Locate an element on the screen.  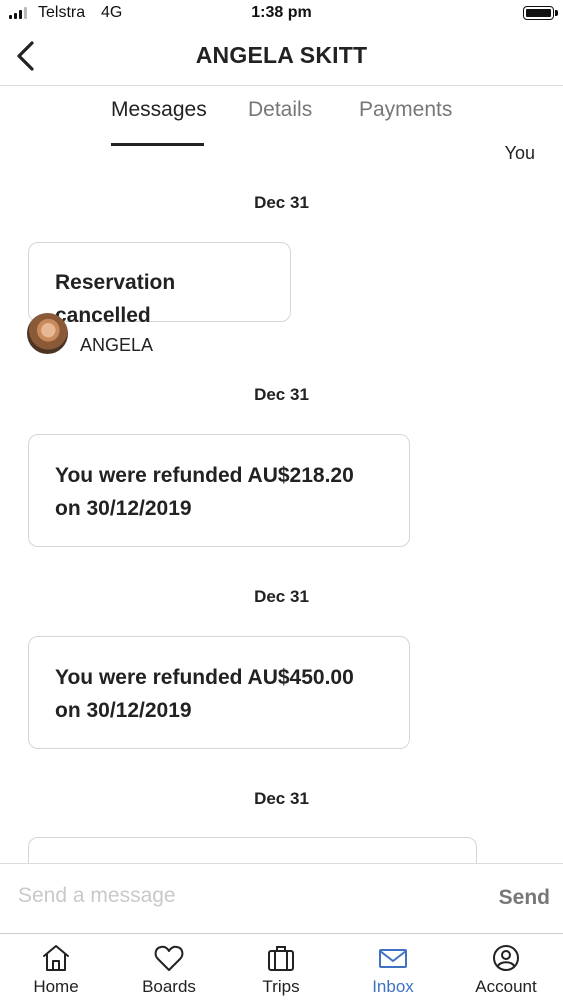
nav-trips: Trips is located at coordinates (281, 967).